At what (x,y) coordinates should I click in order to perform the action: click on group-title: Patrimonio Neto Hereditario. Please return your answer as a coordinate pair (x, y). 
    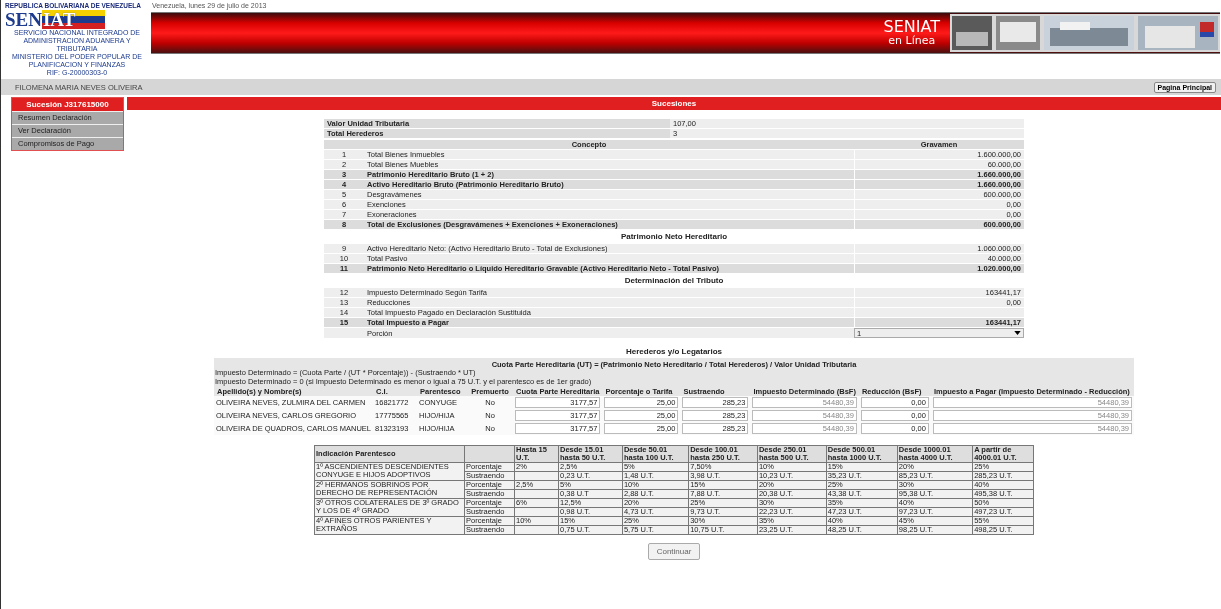
    Looking at the image, I should click on (674, 236).